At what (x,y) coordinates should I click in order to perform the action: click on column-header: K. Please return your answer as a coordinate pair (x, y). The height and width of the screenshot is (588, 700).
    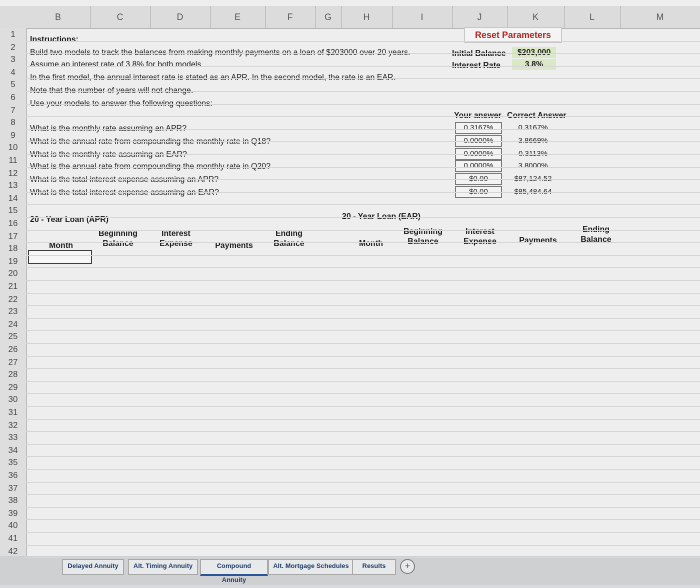
    Looking at the image, I should click on (536, 17).